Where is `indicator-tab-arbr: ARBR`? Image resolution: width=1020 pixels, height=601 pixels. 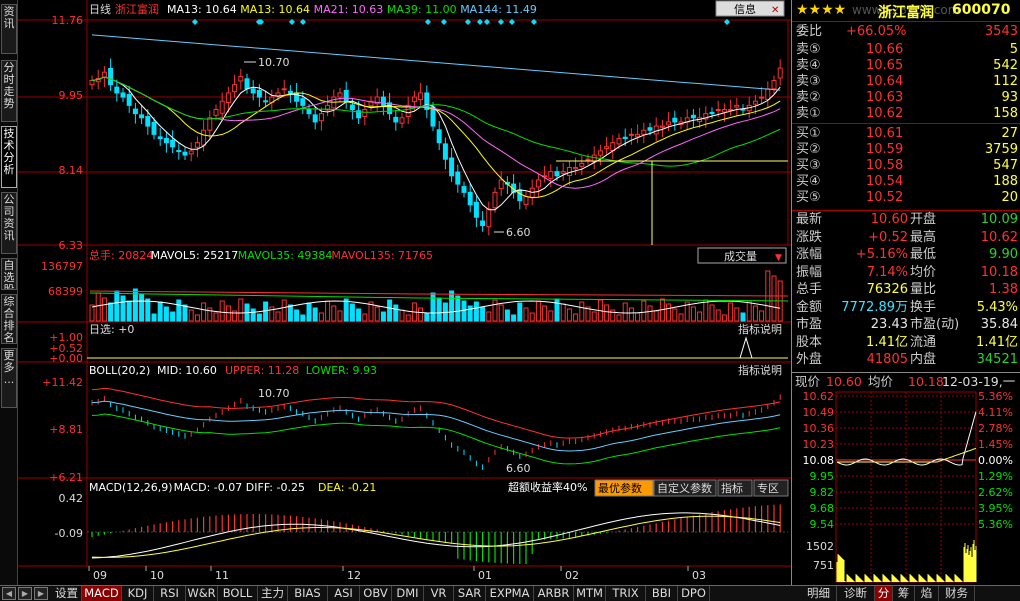 indicator-tab-arbr: ARBR is located at coordinates (554, 593).